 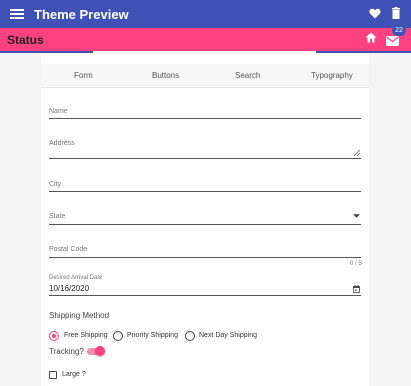 What do you see at coordinates (205, 158) in the screenshot?
I see `address-underline` at bounding box center [205, 158].